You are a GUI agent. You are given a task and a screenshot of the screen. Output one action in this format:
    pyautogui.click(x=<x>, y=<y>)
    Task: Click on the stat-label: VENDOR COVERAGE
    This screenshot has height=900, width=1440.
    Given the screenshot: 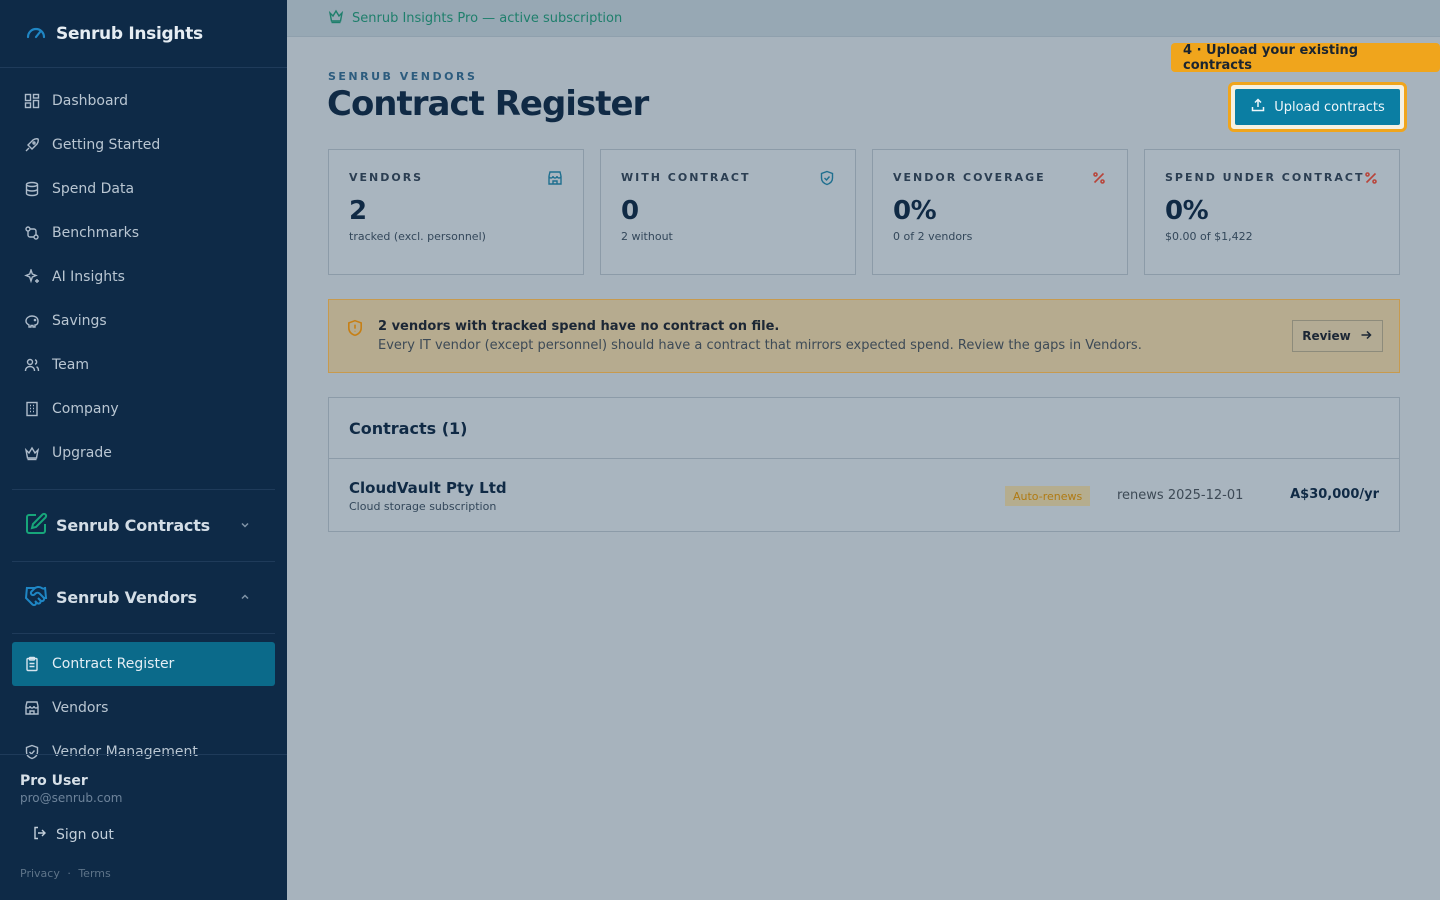 What is the action you would take?
    pyautogui.click(x=969, y=177)
    